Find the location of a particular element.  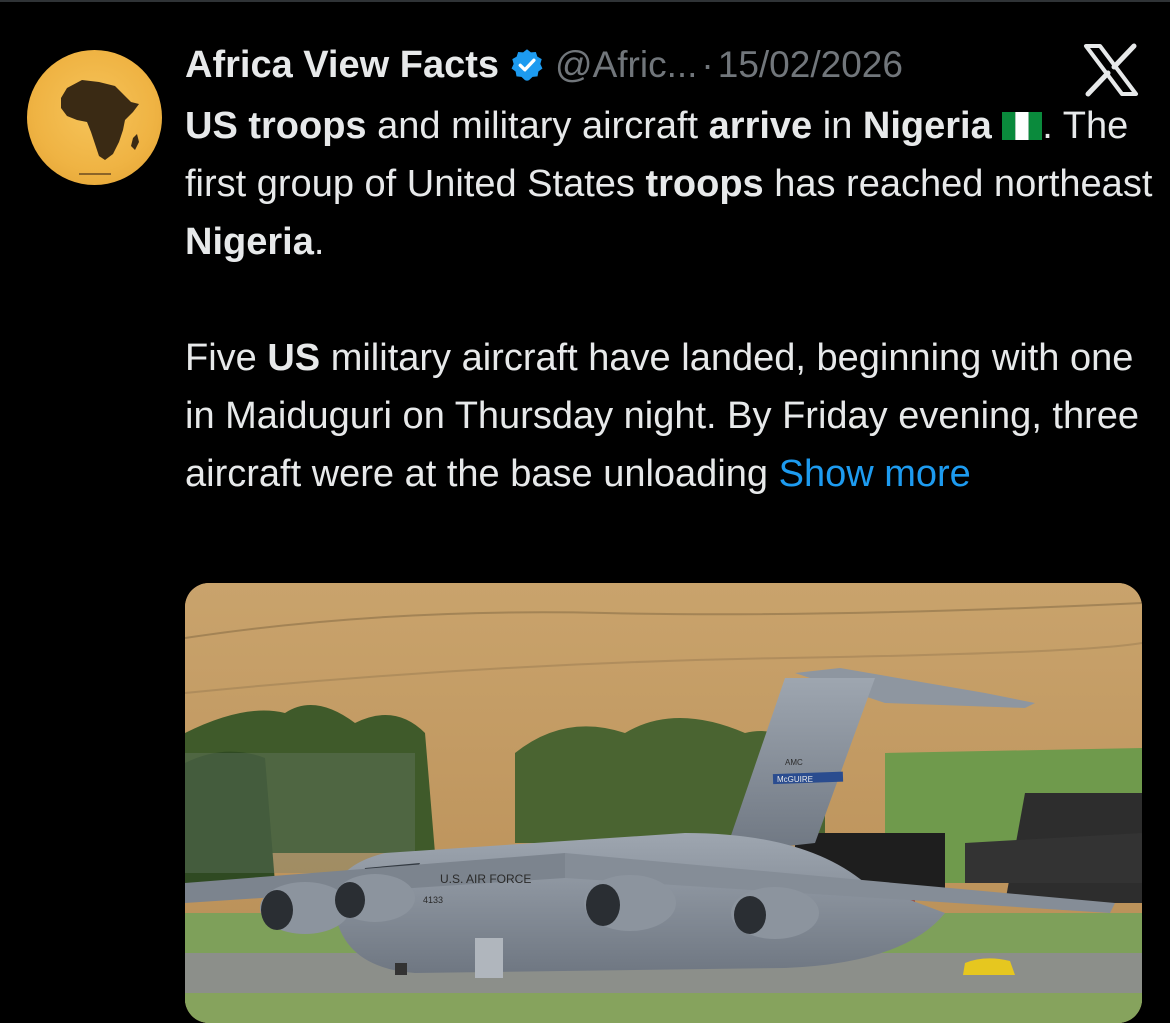

tweet-header: Africa View Facts @Afric... · 15/02/2026 is located at coordinates (544, 65).